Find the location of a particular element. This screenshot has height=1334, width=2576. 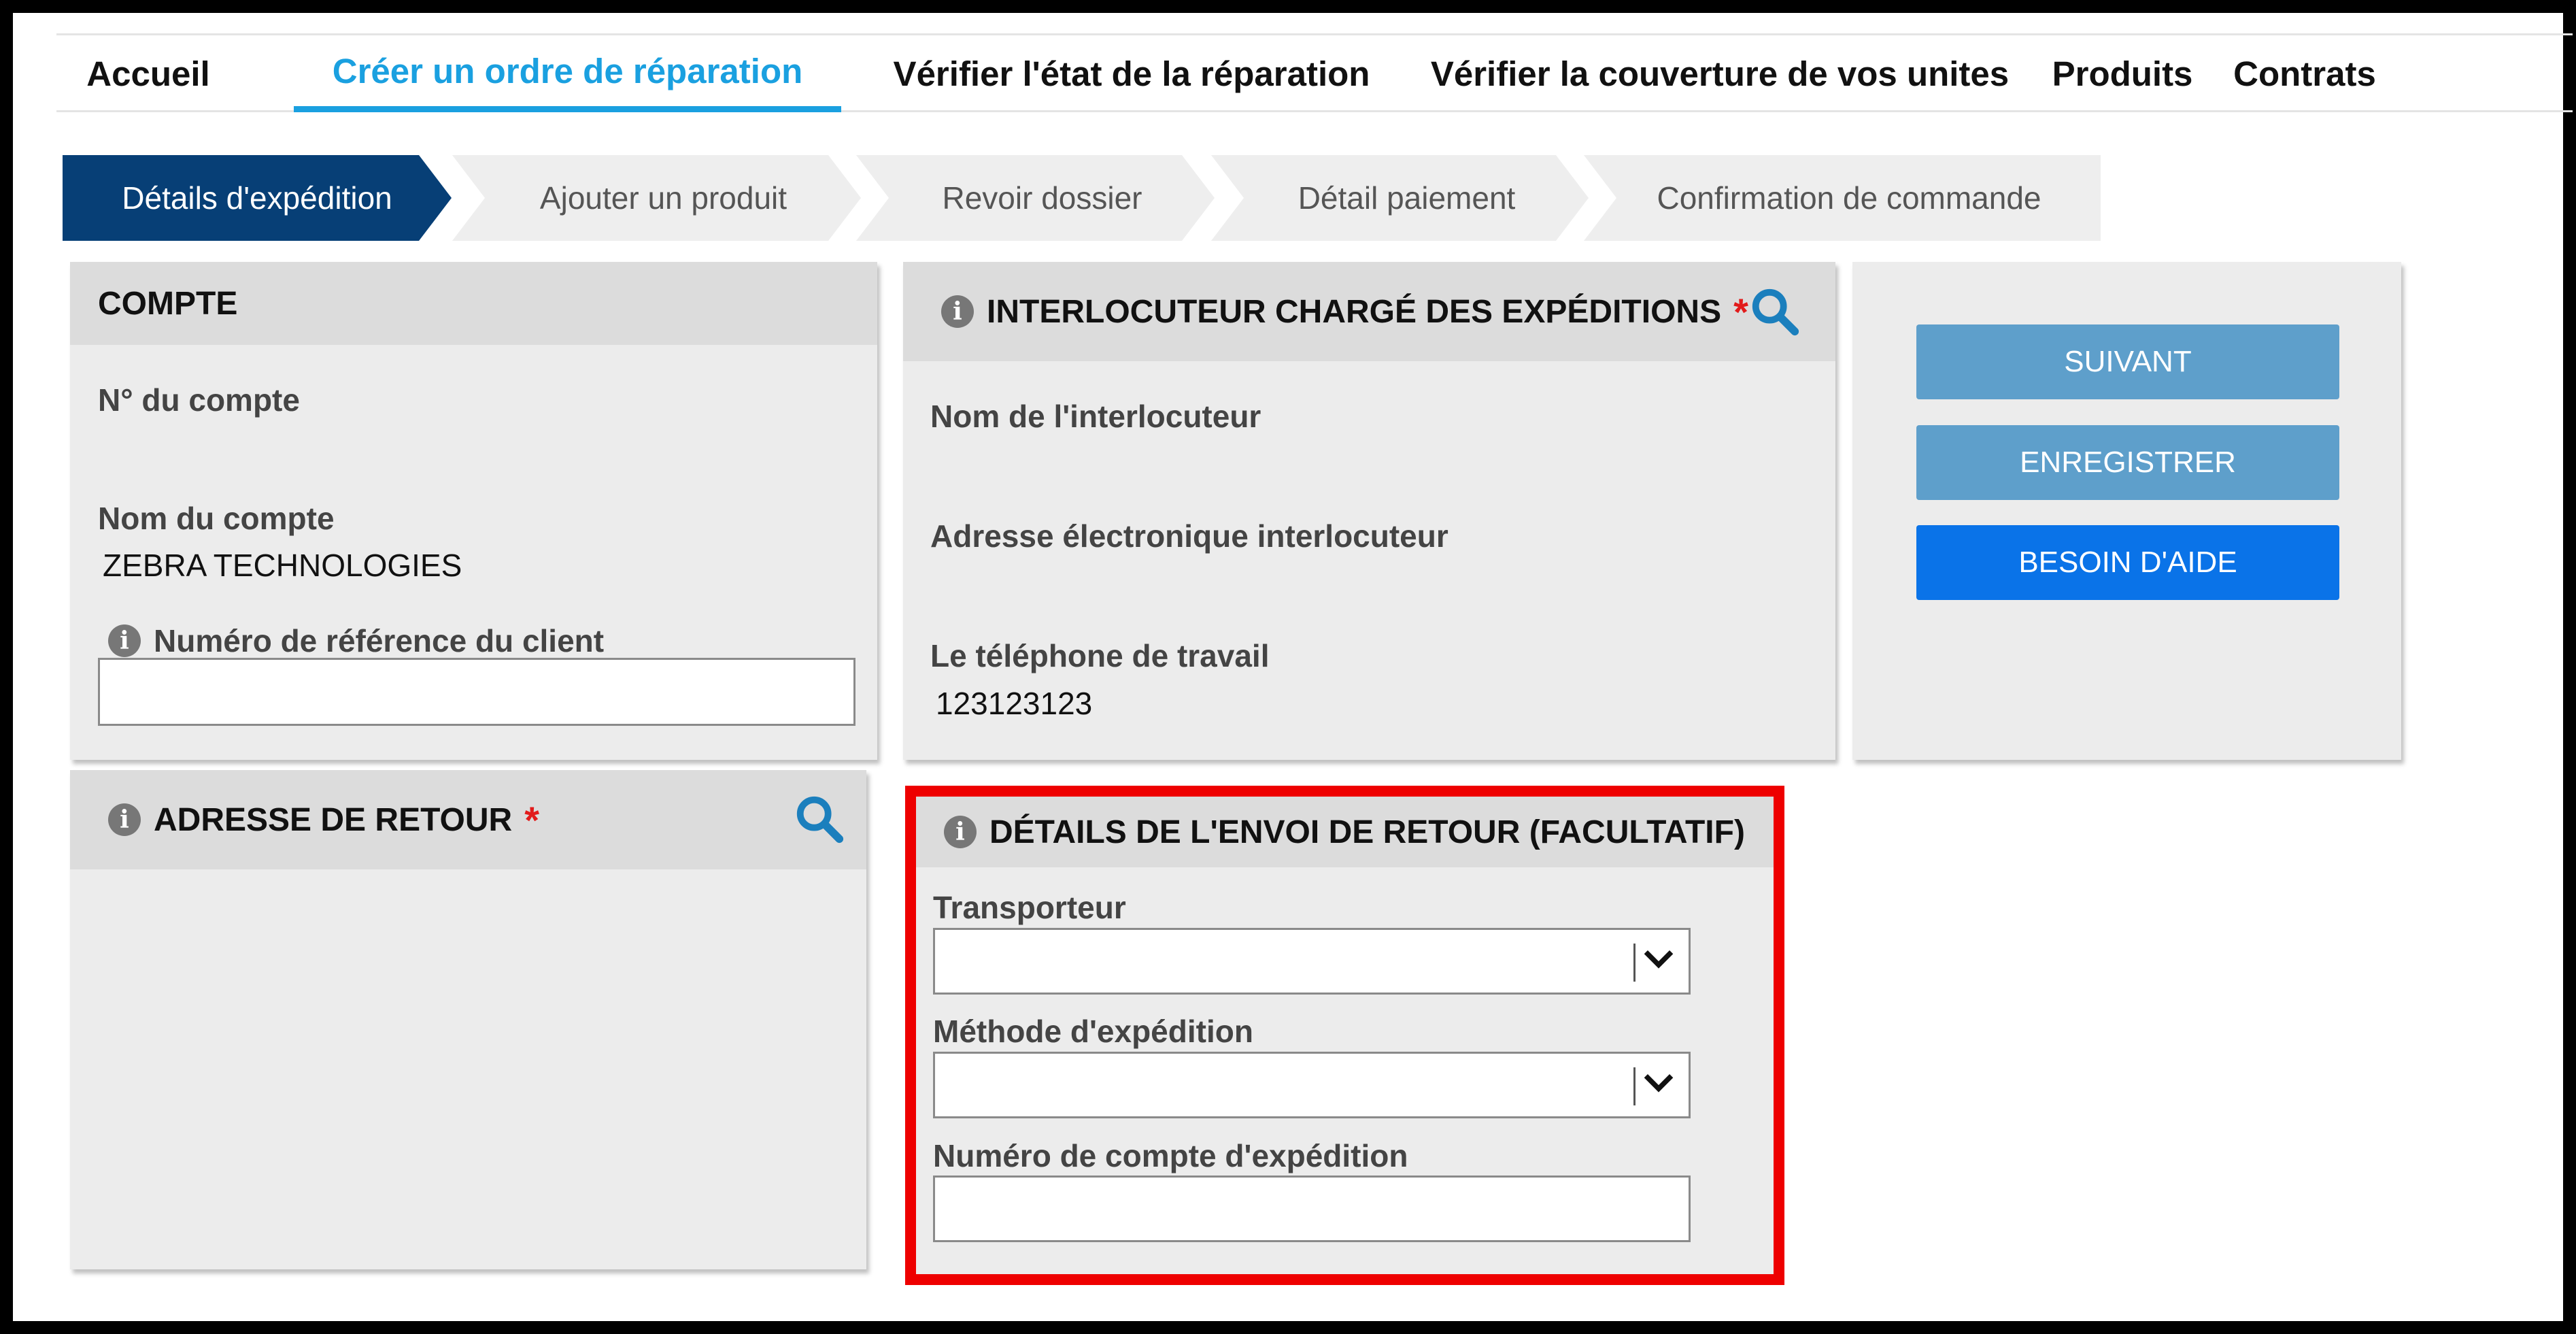

save-button: ENREGISTRER is located at coordinates (2127, 462).